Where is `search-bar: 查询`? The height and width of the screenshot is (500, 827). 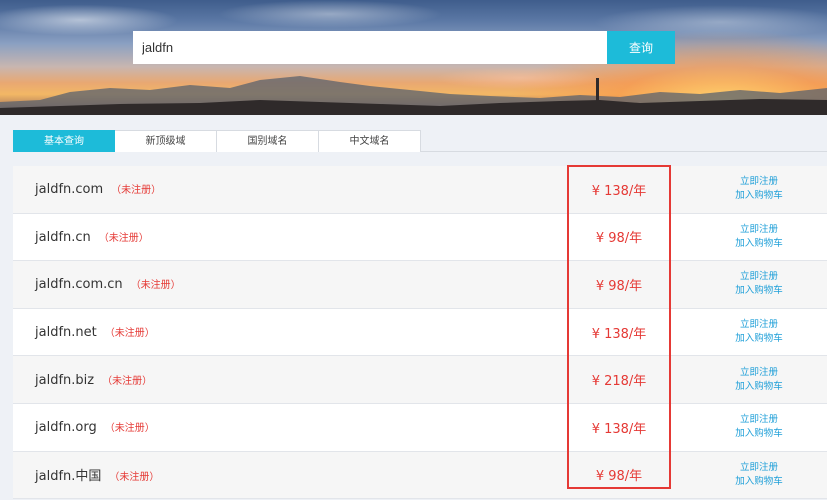
search-bar: 查询 is located at coordinates (404, 47).